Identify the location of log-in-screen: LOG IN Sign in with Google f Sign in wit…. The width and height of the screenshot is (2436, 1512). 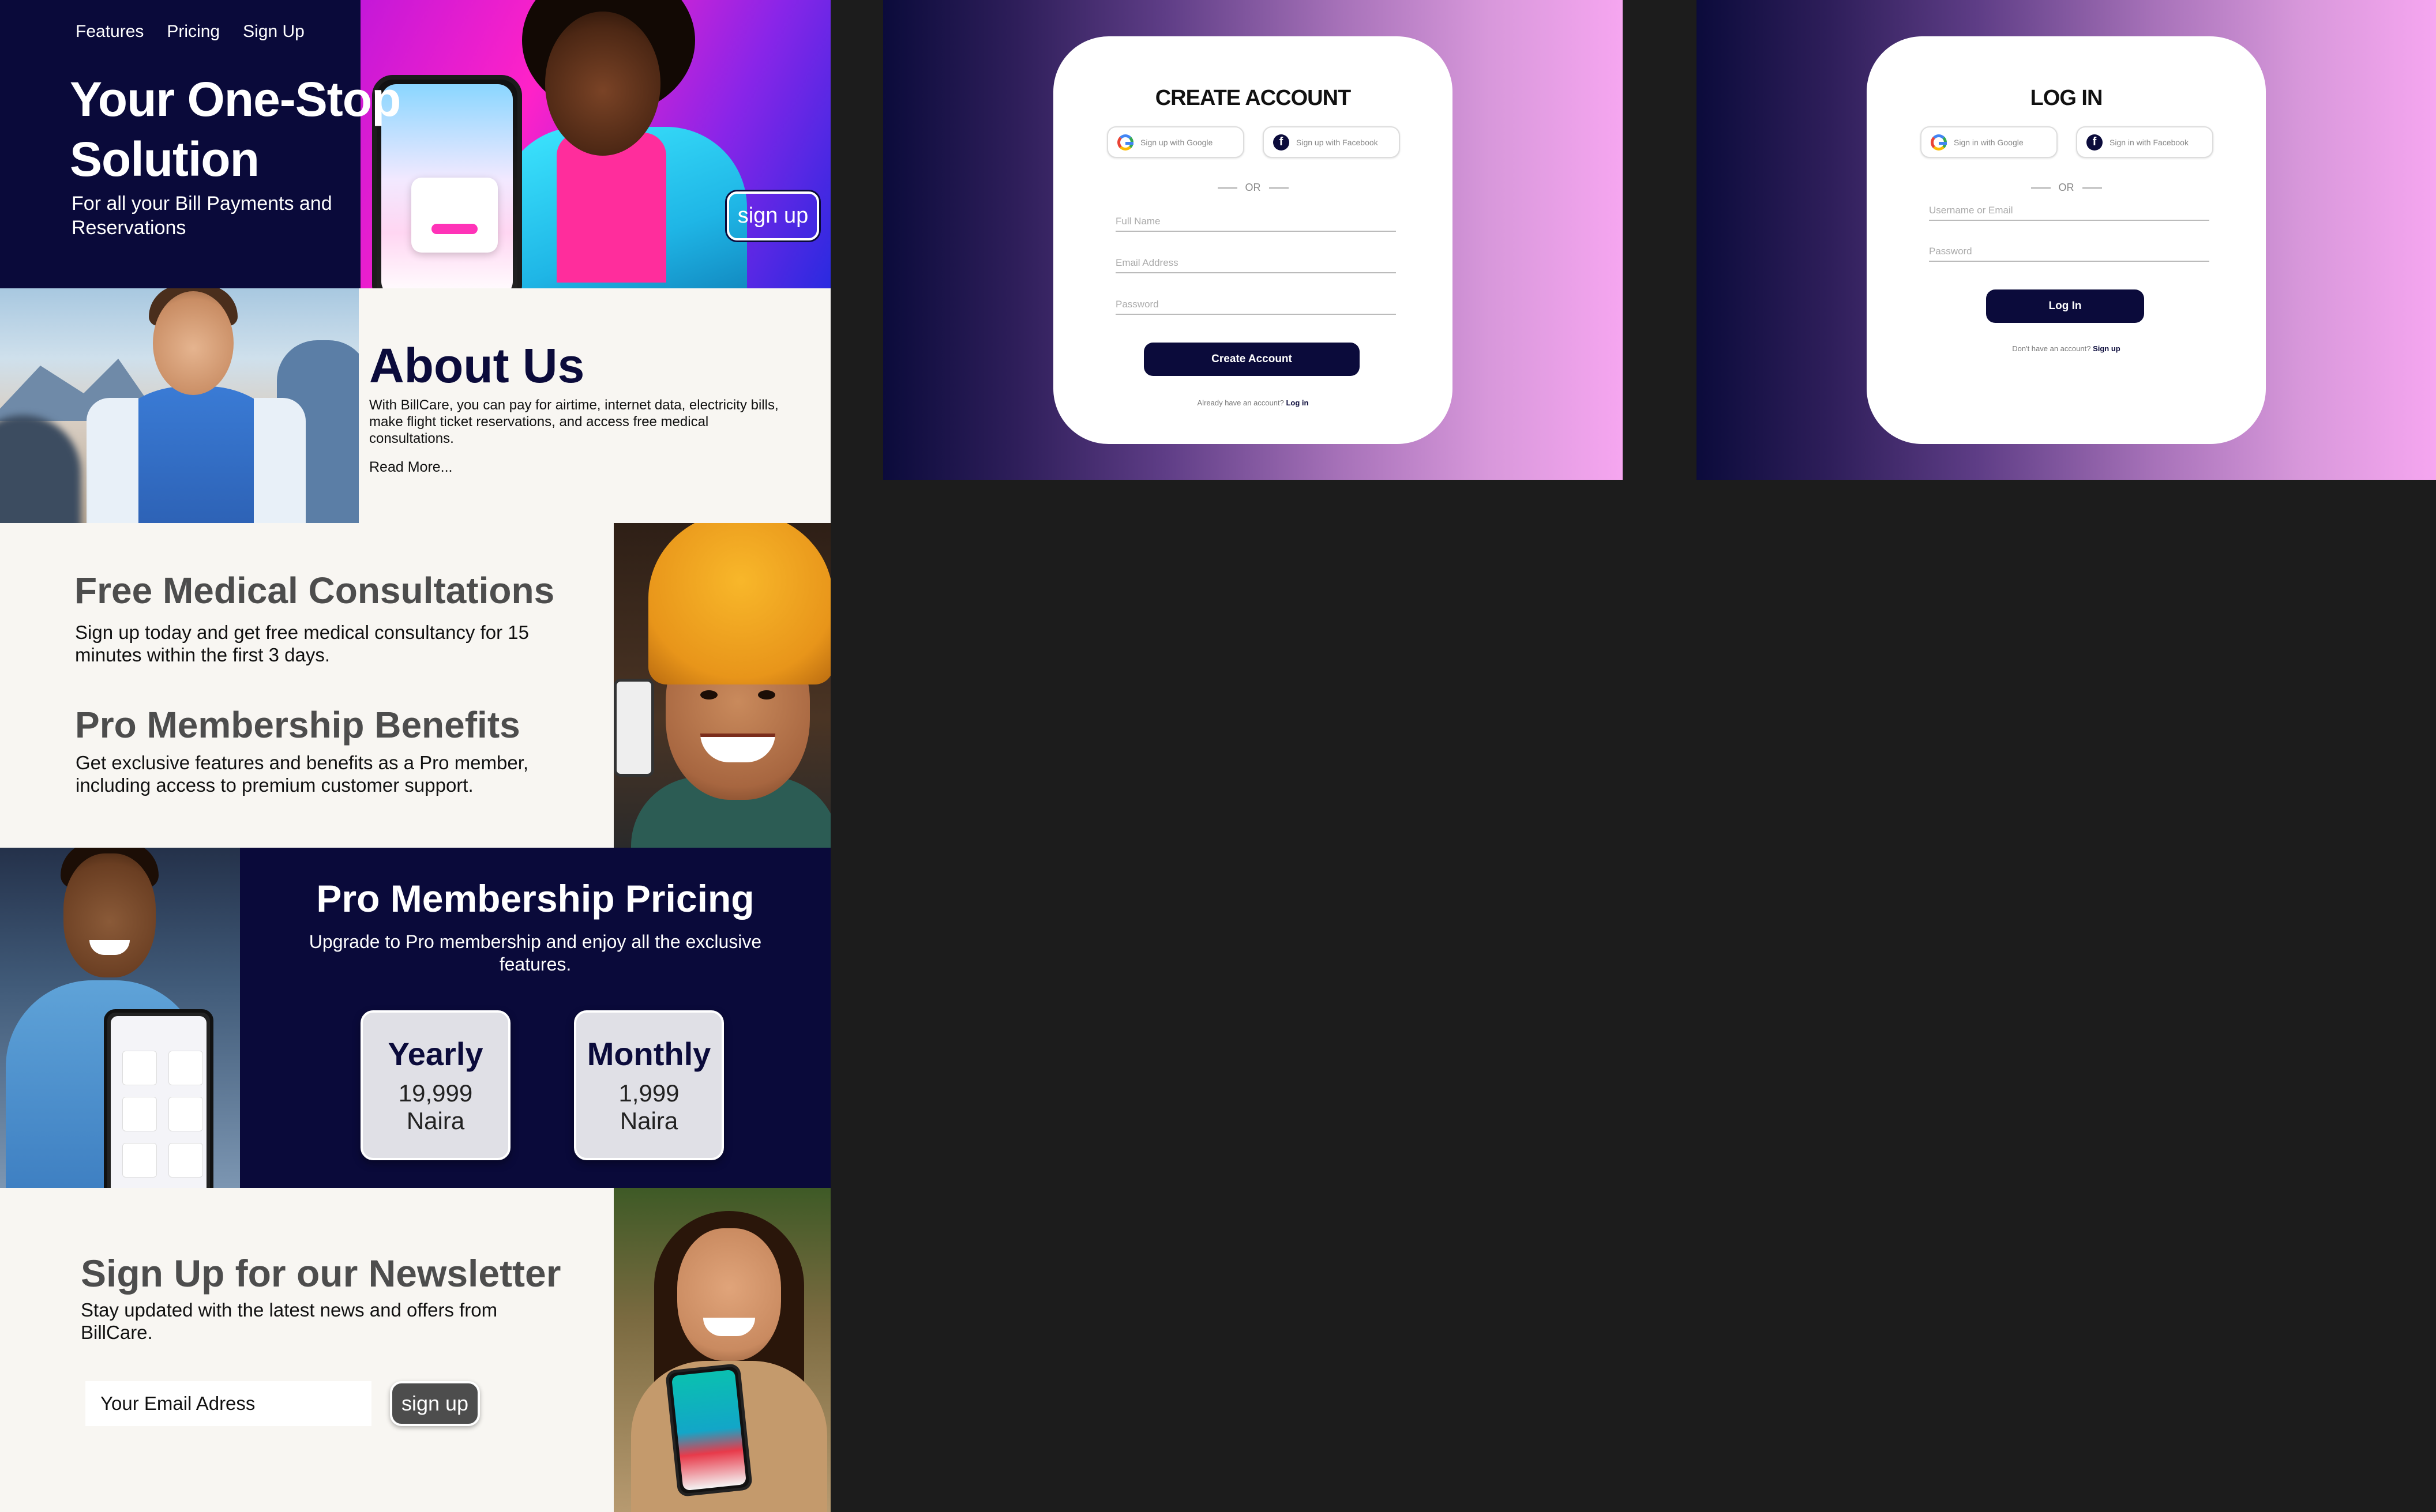
(2066, 240).